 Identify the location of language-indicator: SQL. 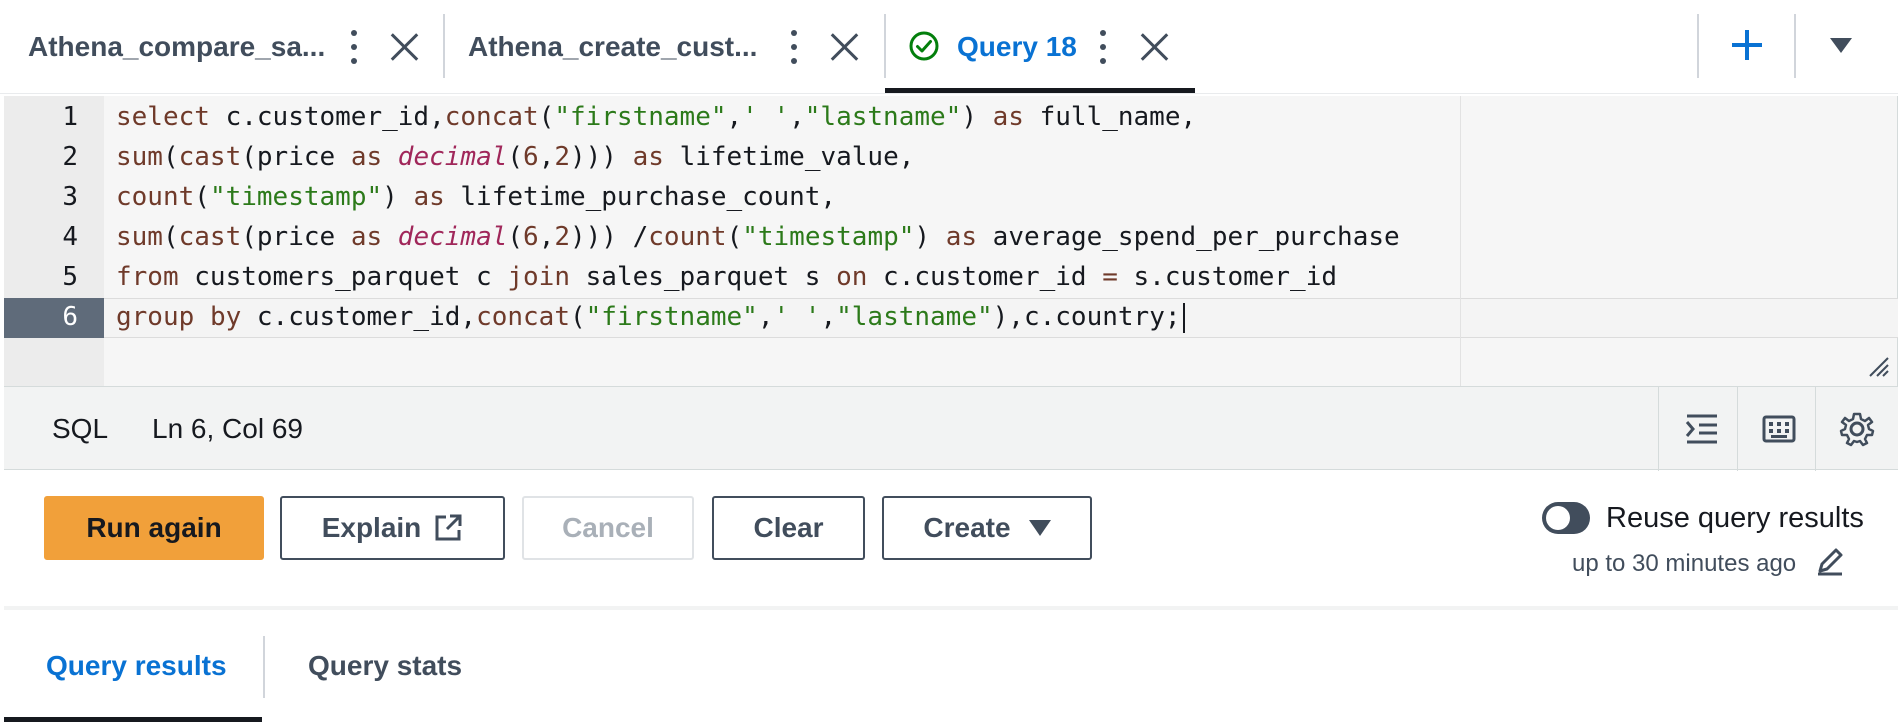
(80, 428).